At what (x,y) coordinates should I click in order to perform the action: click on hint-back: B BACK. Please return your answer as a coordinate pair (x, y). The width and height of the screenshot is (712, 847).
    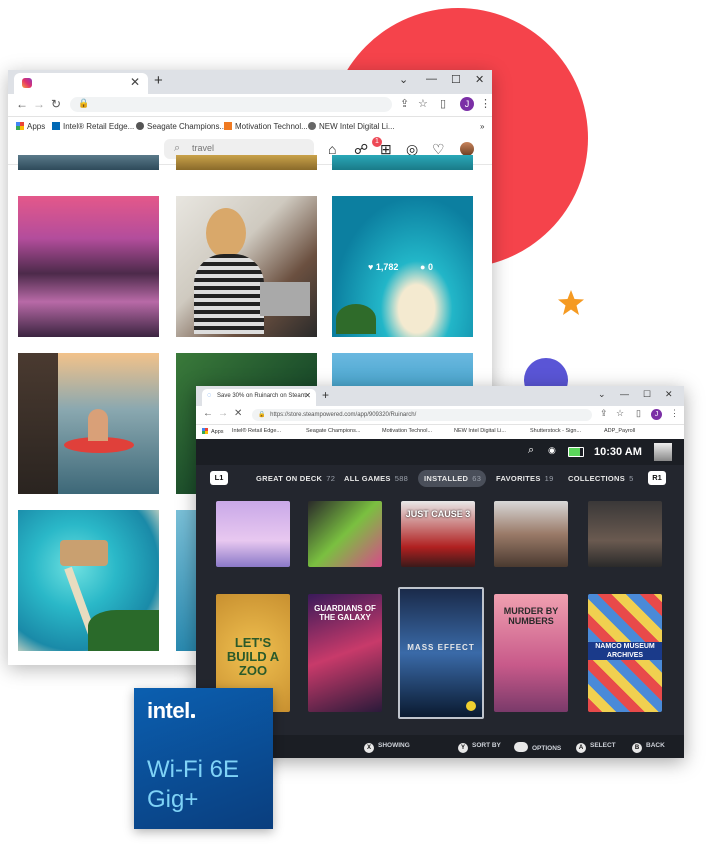
    Looking at the image, I should click on (648, 747).